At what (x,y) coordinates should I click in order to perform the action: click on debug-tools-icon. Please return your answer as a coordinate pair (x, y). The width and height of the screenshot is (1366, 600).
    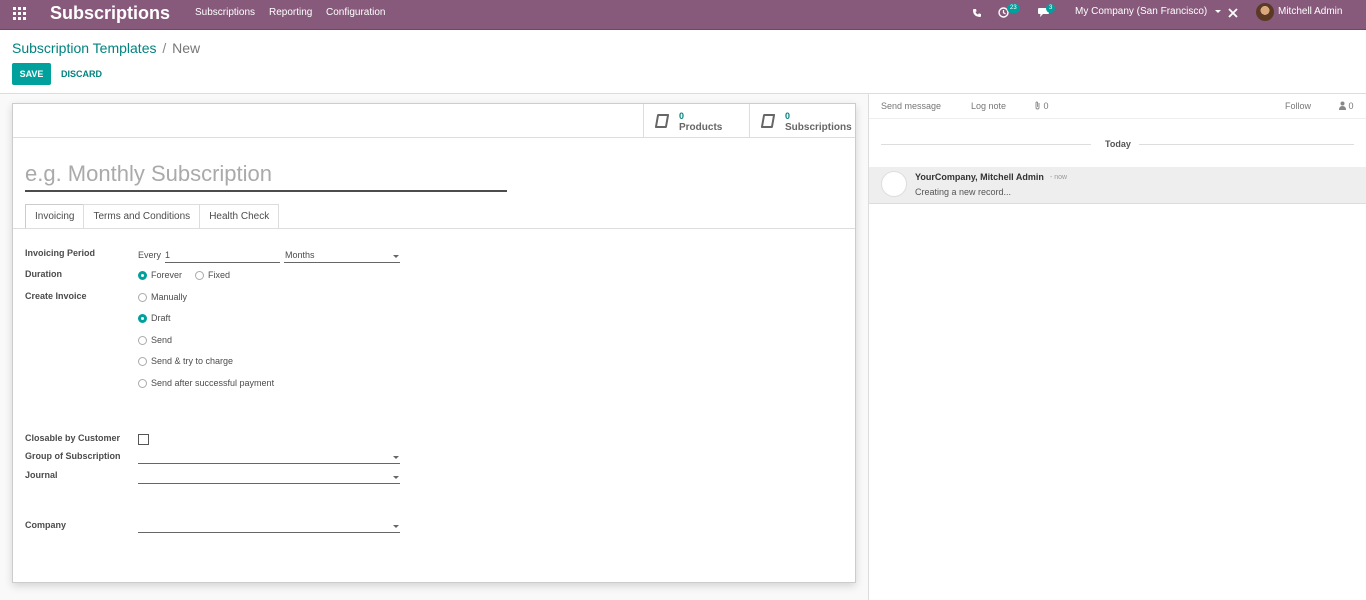
    Looking at the image, I should click on (1233, 13).